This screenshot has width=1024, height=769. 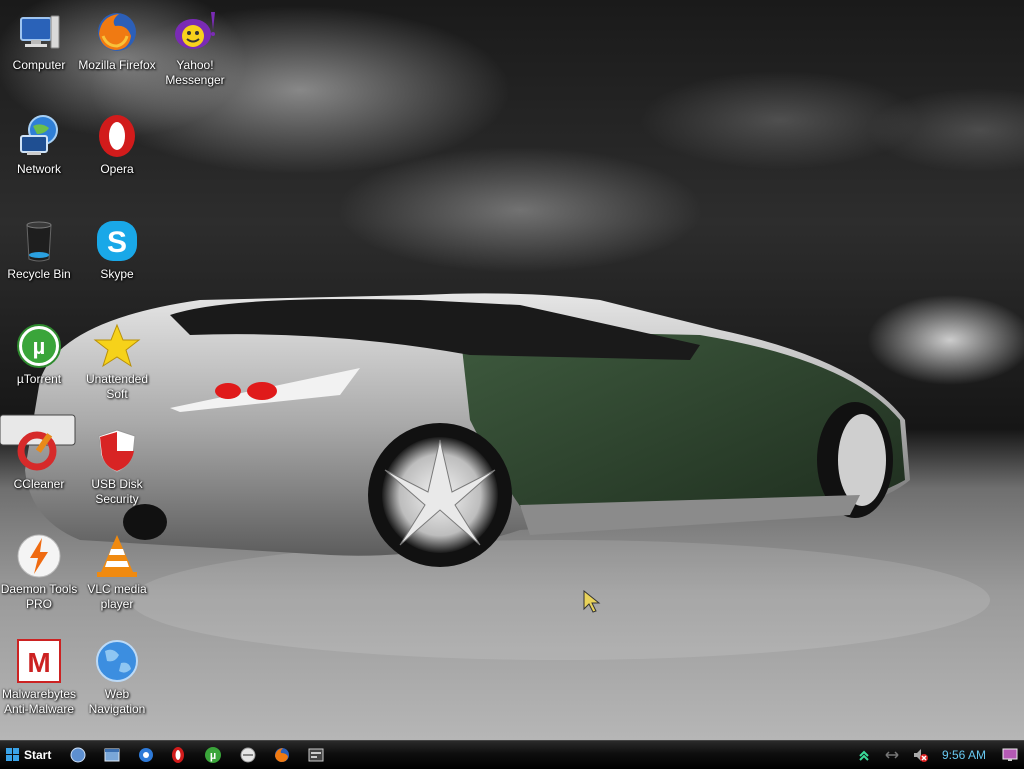 I want to click on desktop-icon-yahoo-messenger: Yahoo! Messenger, so click(x=195, y=48).